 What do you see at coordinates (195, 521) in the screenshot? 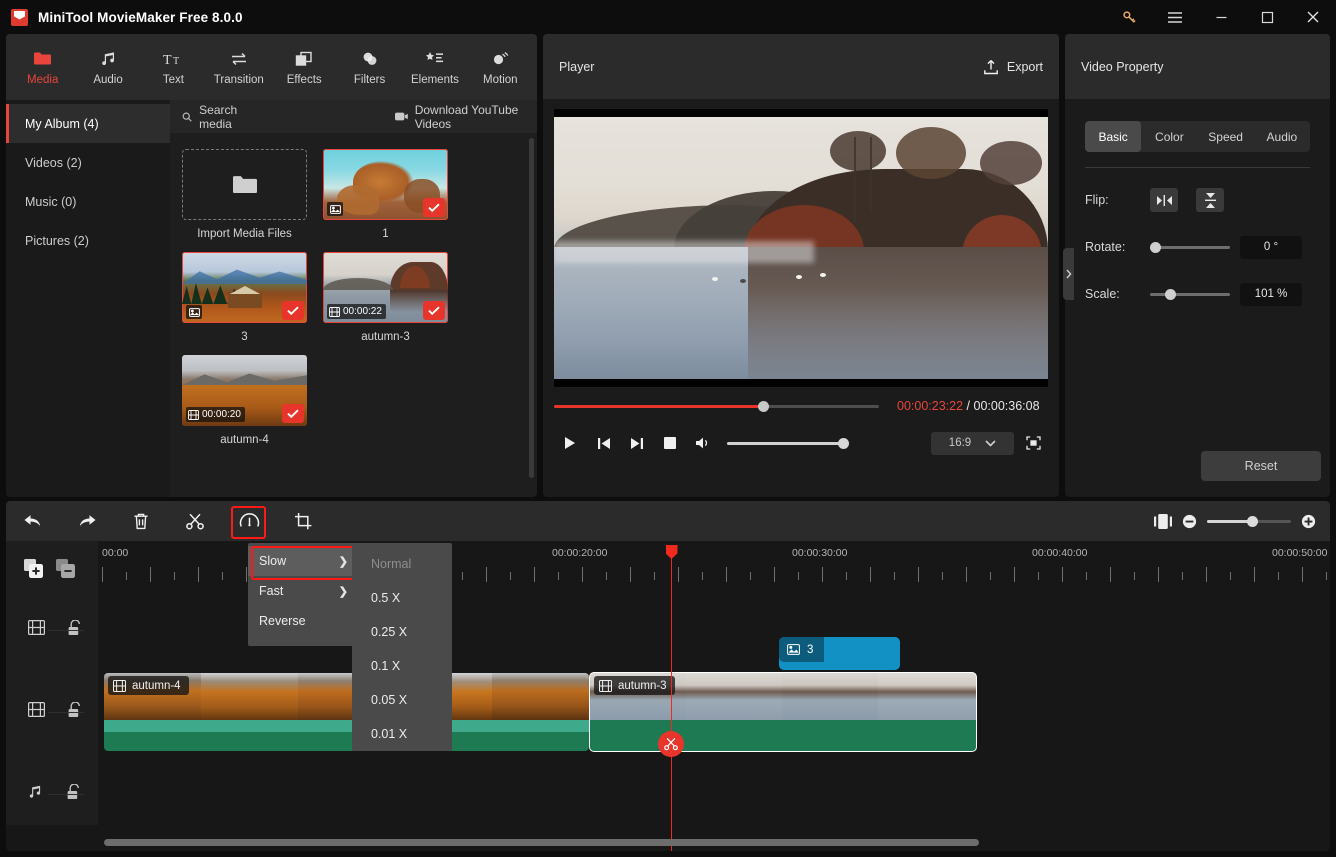
I see `split-button` at bounding box center [195, 521].